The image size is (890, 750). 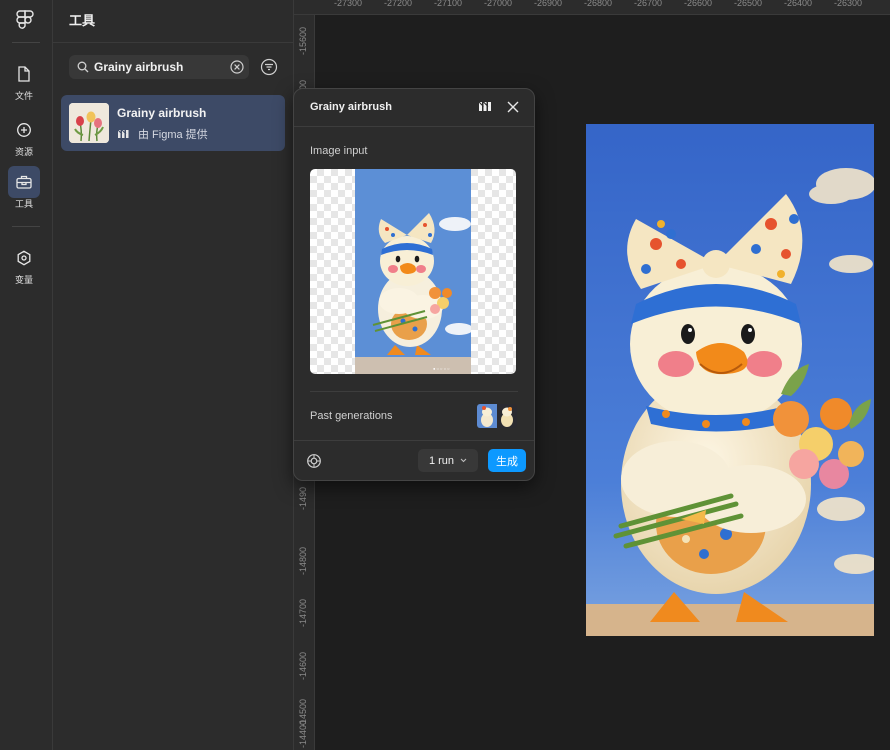 What do you see at coordinates (25, 20) in the screenshot?
I see `figma-logo-icon` at bounding box center [25, 20].